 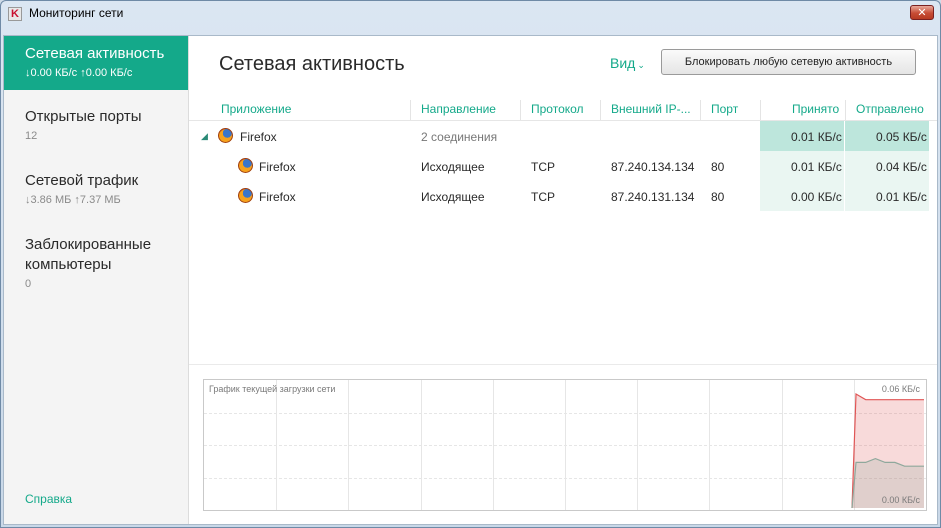 What do you see at coordinates (816, 197) in the screenshot?
I see `row-received: 0.00 КБ/с` at bounding box center [816, 197].